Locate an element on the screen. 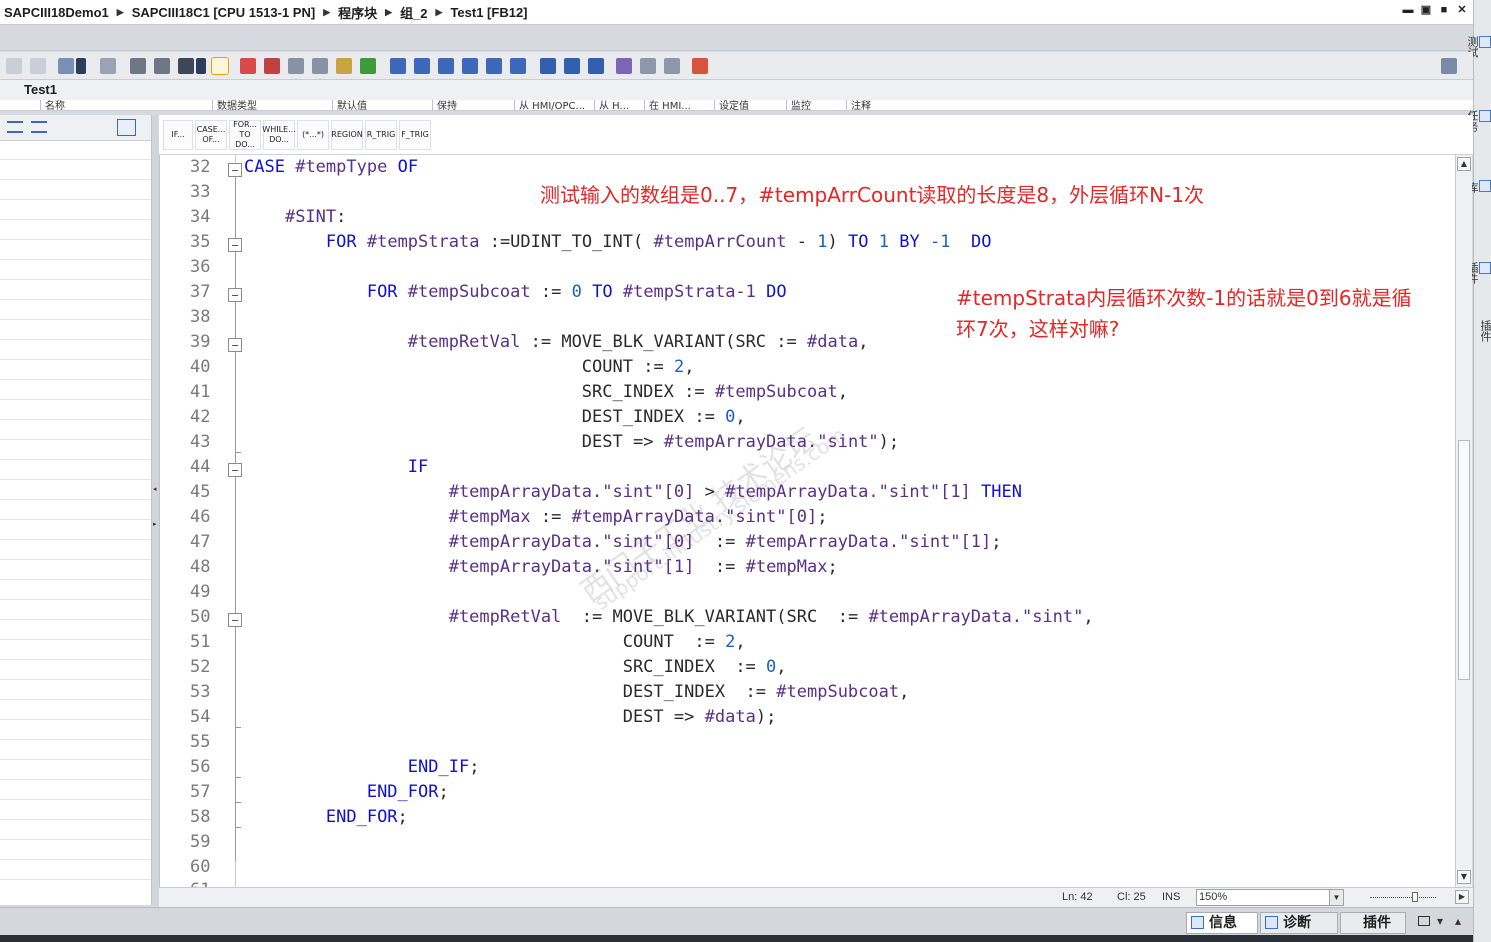  col-comment: 注释 is located at coordinates (961, 105).